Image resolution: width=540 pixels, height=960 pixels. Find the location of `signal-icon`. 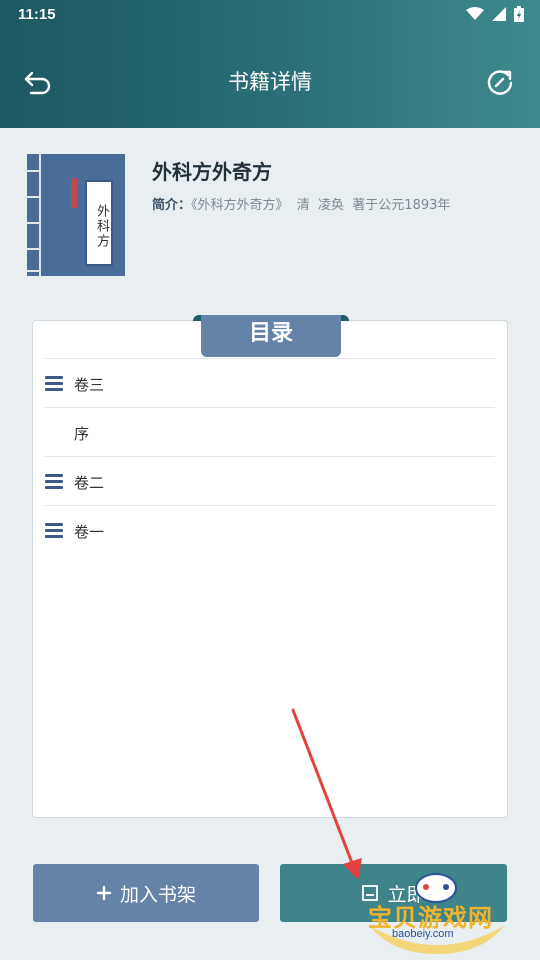

signal-icon is located at coordinates (499, 14).